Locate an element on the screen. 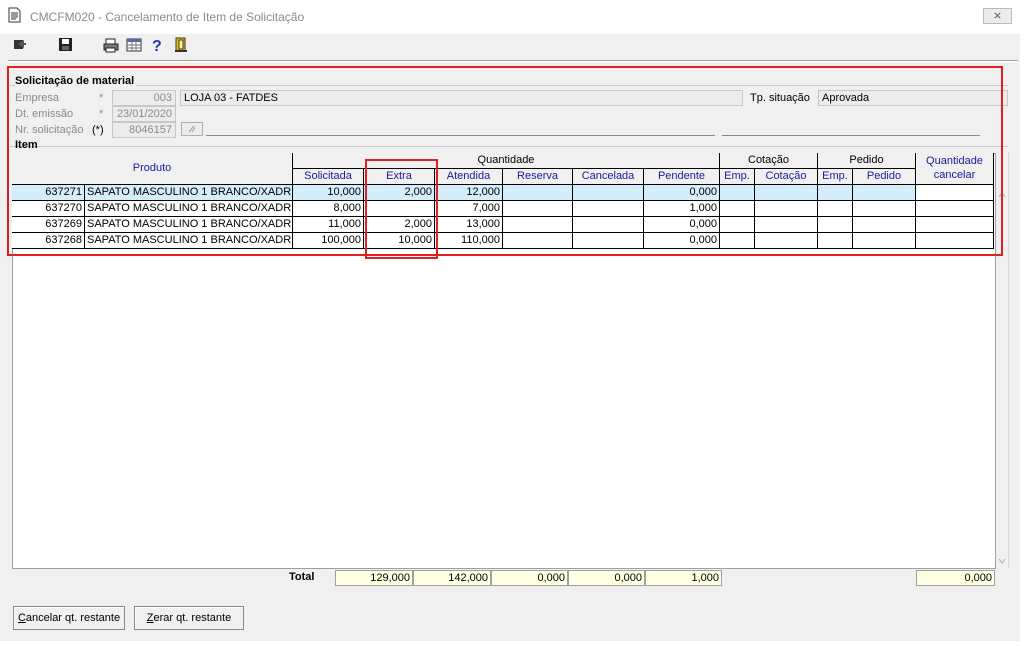 The width and height of the screenshot is (1025, 646). close-button: ⨯ is located at coordinates (997, 16).